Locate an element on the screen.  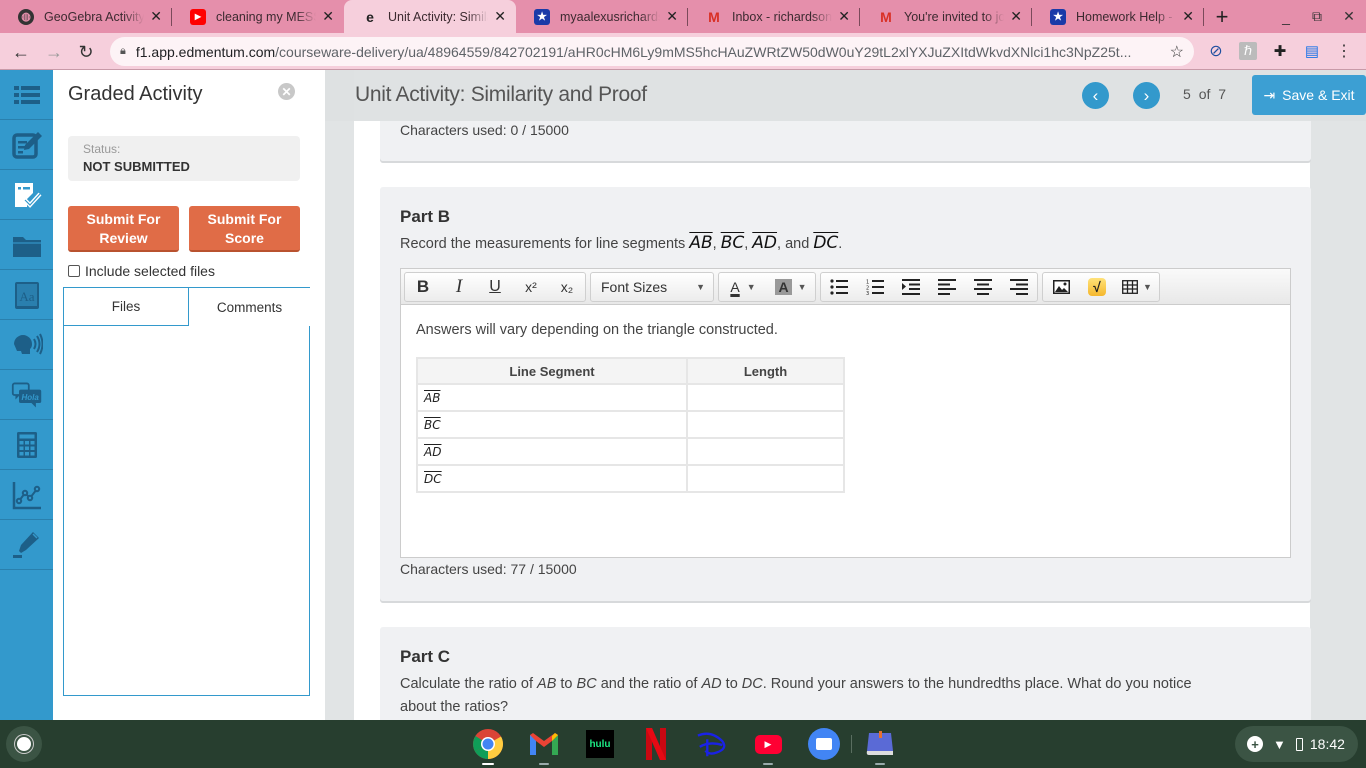
running-indicator is located at coordinates (768, 764).